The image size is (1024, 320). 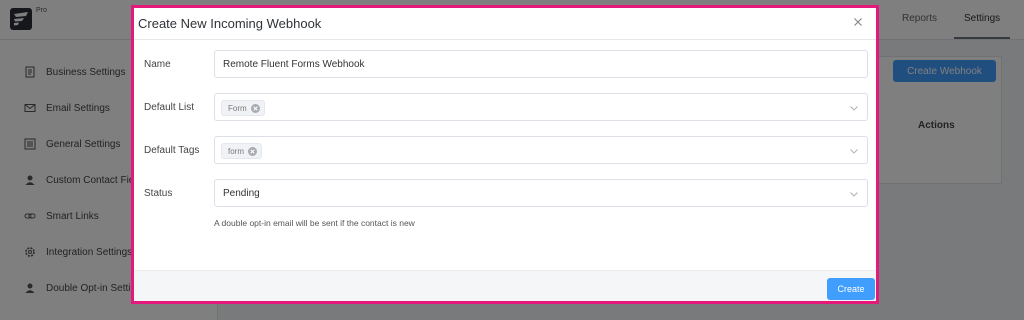 I want to click on tag-label: Form, so click(x=237, y=108).